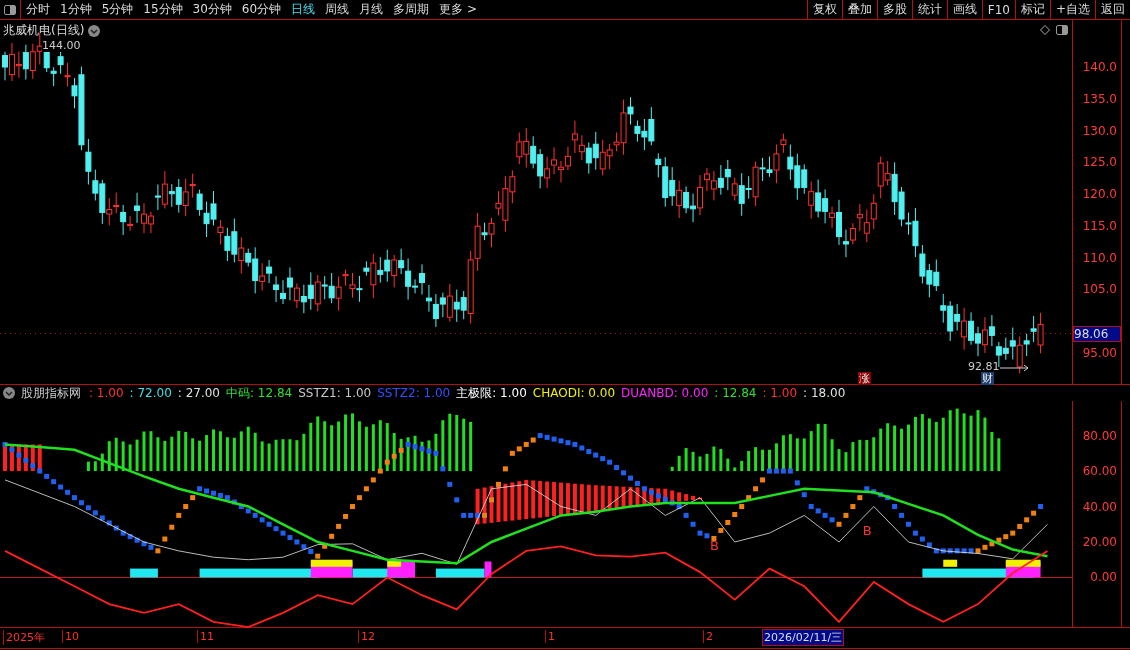 This screenshot has width=1130, height=650. I want to click on period-tab: 月线, so click(371, 9).